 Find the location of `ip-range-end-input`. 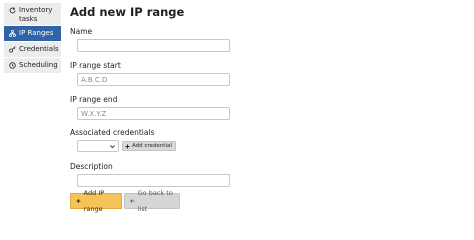

ip-range-end-input is located at coordinates (153, 113).